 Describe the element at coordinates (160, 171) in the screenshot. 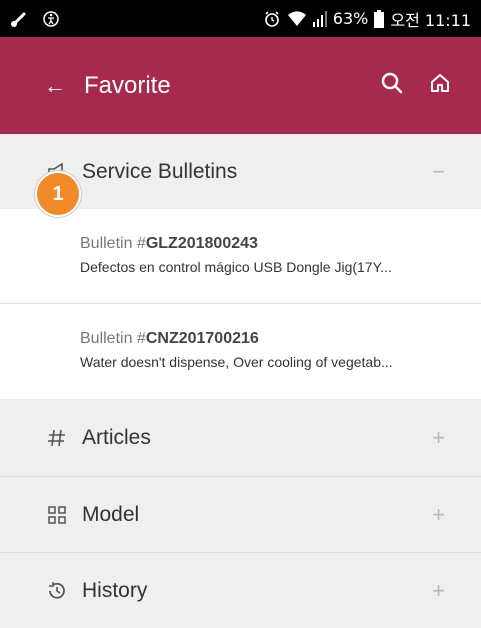

I see `section-label: Service Bulletins` at that location.